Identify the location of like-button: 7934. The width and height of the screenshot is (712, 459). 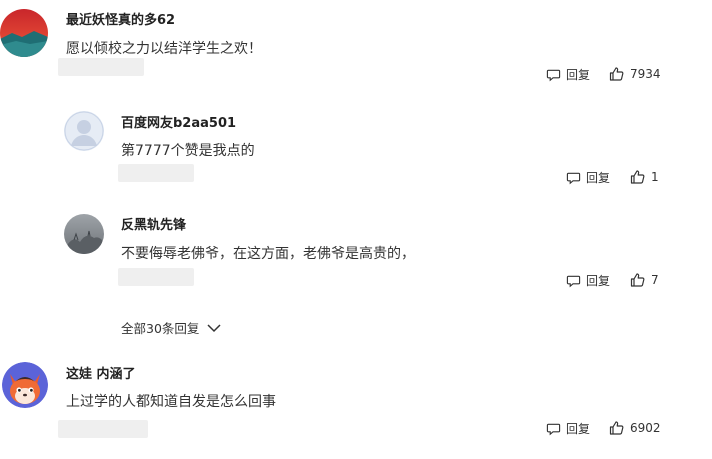
(635, 74).